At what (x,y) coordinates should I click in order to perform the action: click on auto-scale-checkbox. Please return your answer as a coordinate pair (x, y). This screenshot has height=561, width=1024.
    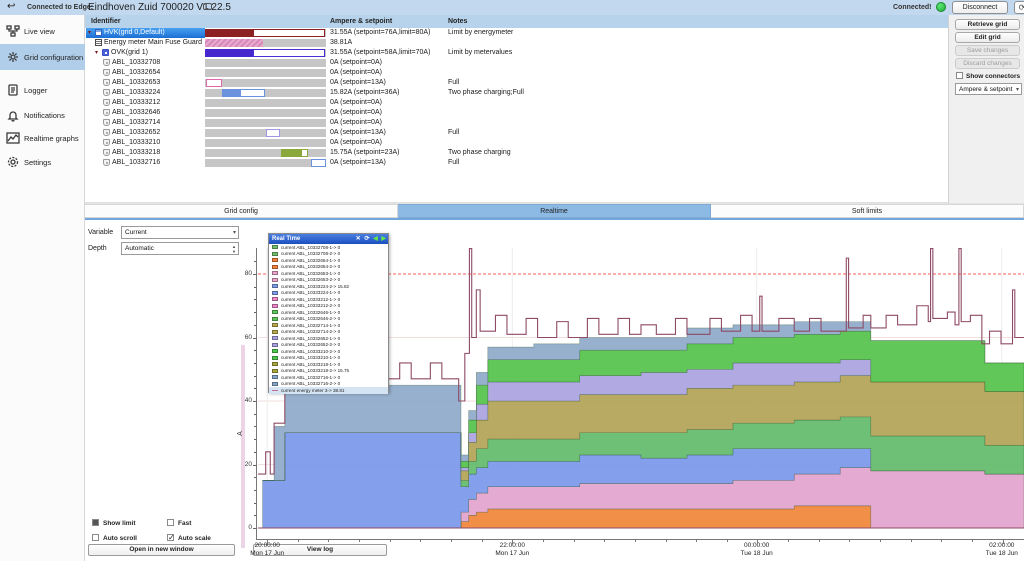
    Looking at the image, I should click on (171, 537).